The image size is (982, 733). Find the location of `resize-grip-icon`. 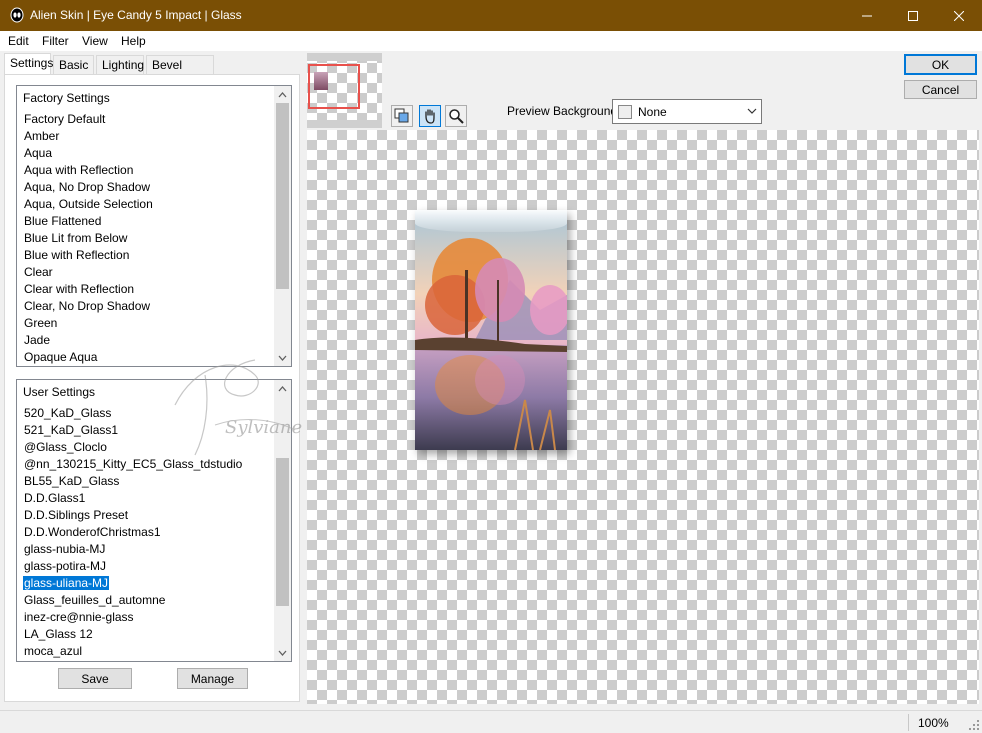

resize-grip-icon is located at coordinates (974, 725).